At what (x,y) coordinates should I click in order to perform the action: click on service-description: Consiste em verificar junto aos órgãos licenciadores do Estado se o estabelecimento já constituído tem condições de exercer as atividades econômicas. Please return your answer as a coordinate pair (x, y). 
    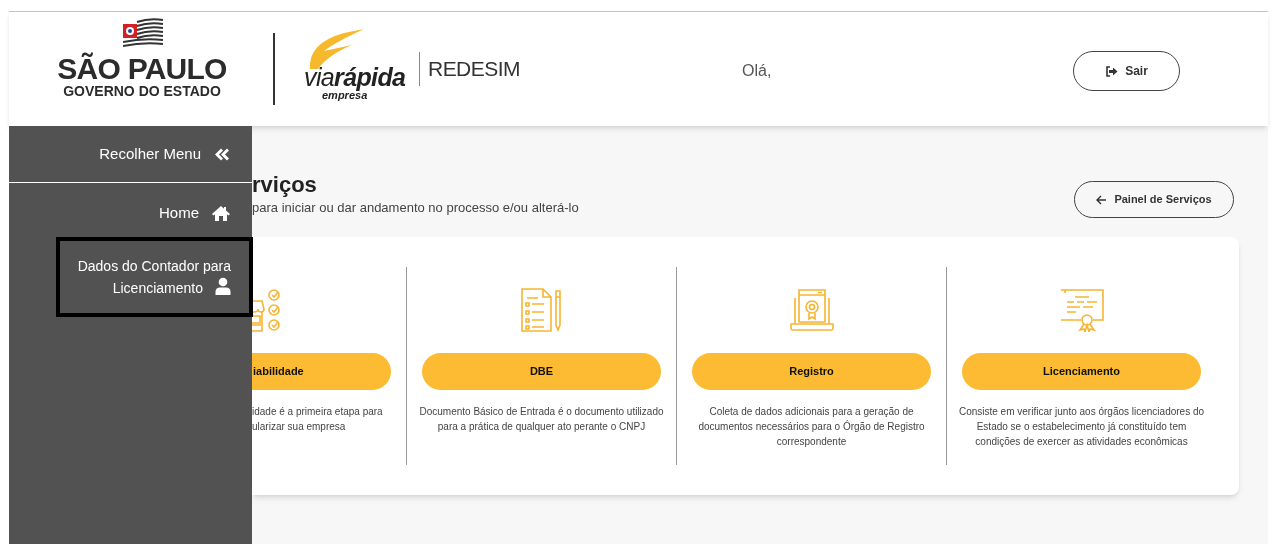
    Looking at the image, I should click on (1081, 427).